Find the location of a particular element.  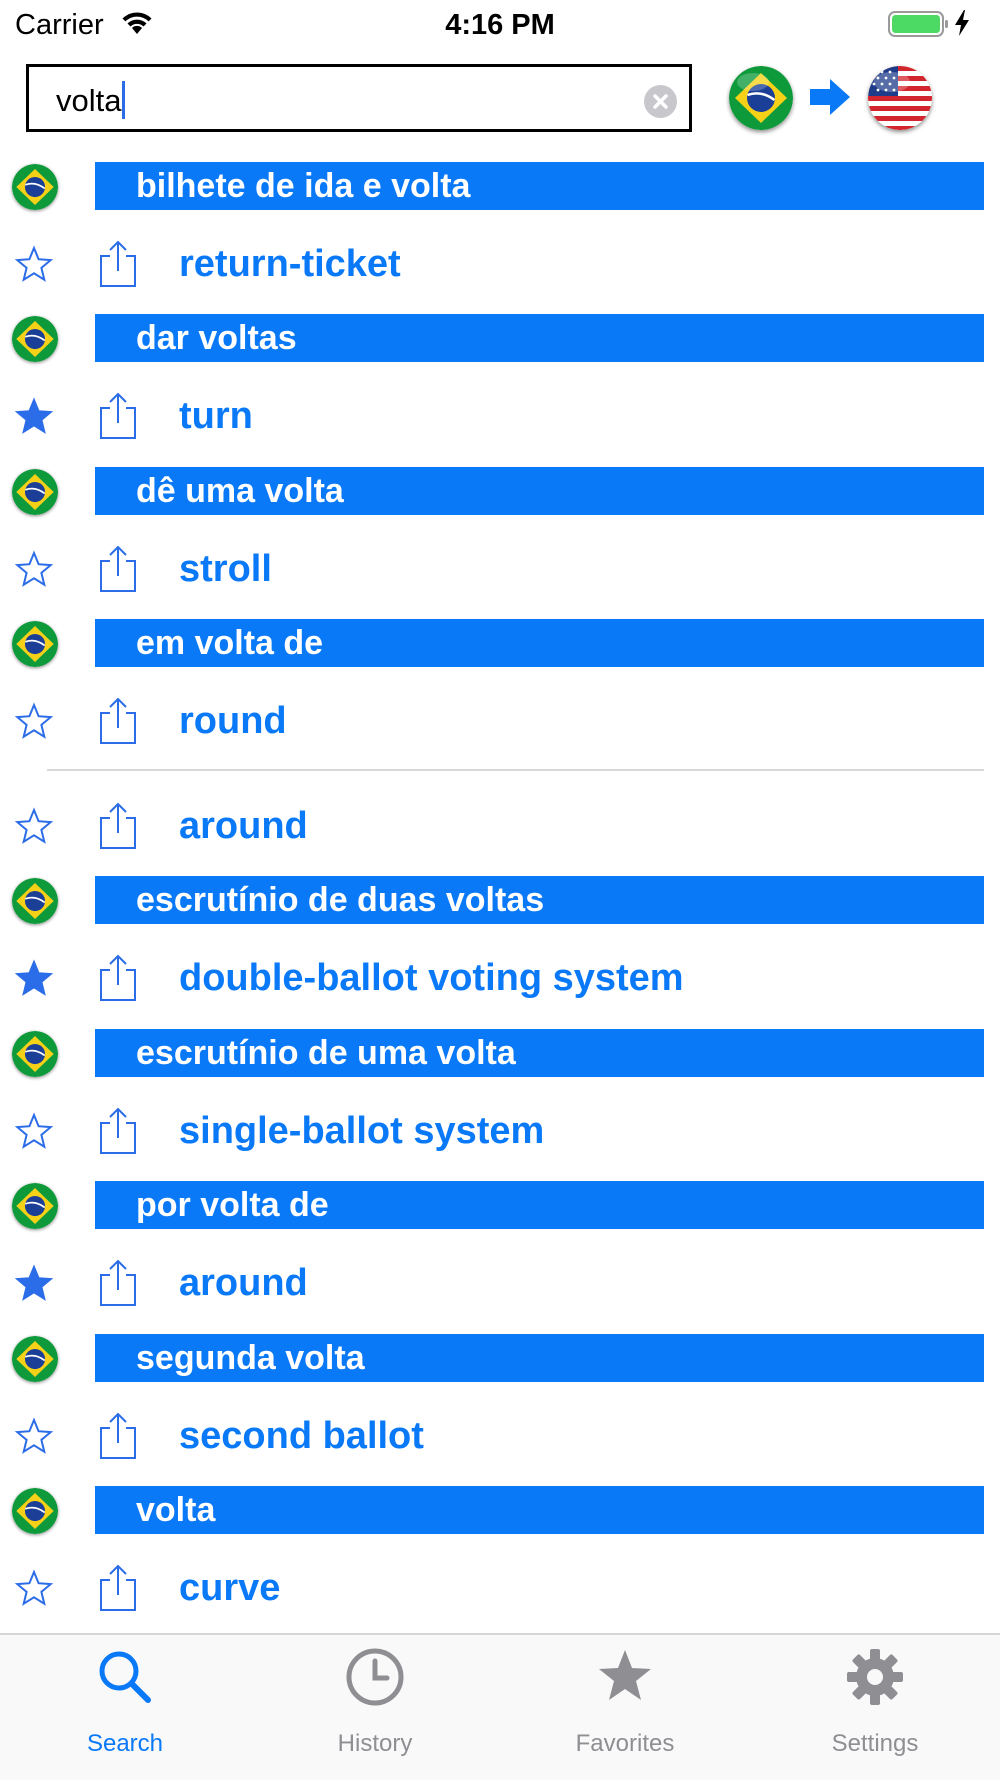

search-input-text: volta is located at coordinates (91, 100).